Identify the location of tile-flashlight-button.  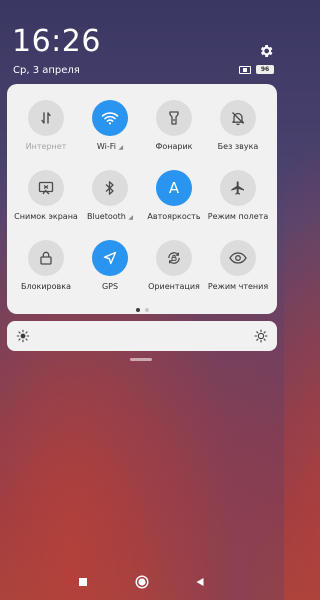
(174, 118).